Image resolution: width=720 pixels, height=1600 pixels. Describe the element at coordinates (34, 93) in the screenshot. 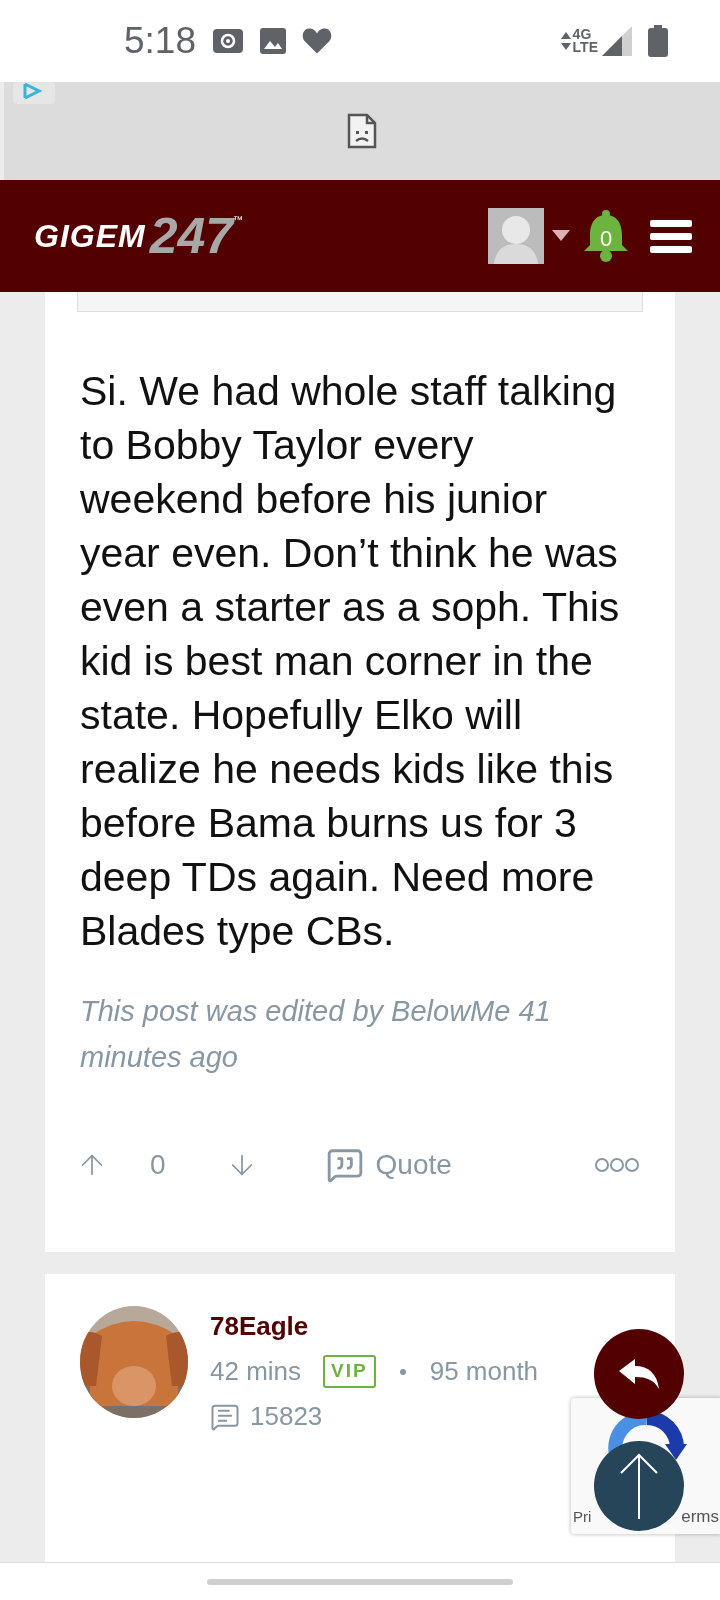

I see `ad-choices-icon` at that location.